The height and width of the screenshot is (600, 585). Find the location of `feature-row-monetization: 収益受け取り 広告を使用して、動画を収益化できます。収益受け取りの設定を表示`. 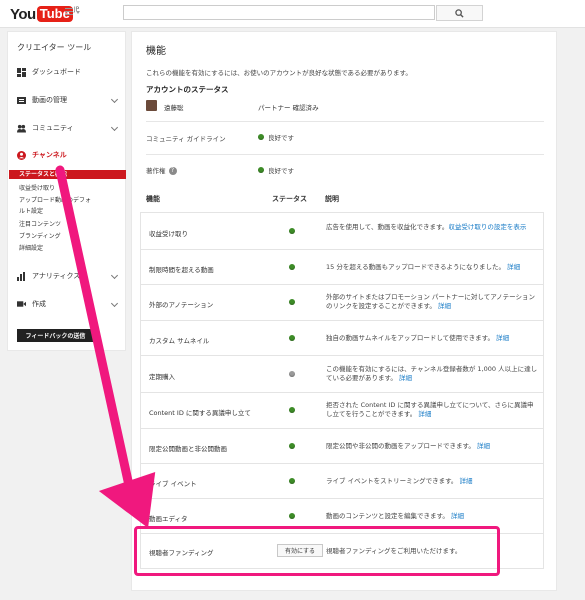

feature-row-monetization: 収益受け取り 広告を使用して、動画を収益化できます。収益受け取りの設定を表示 is located at coordinates (342, 231).